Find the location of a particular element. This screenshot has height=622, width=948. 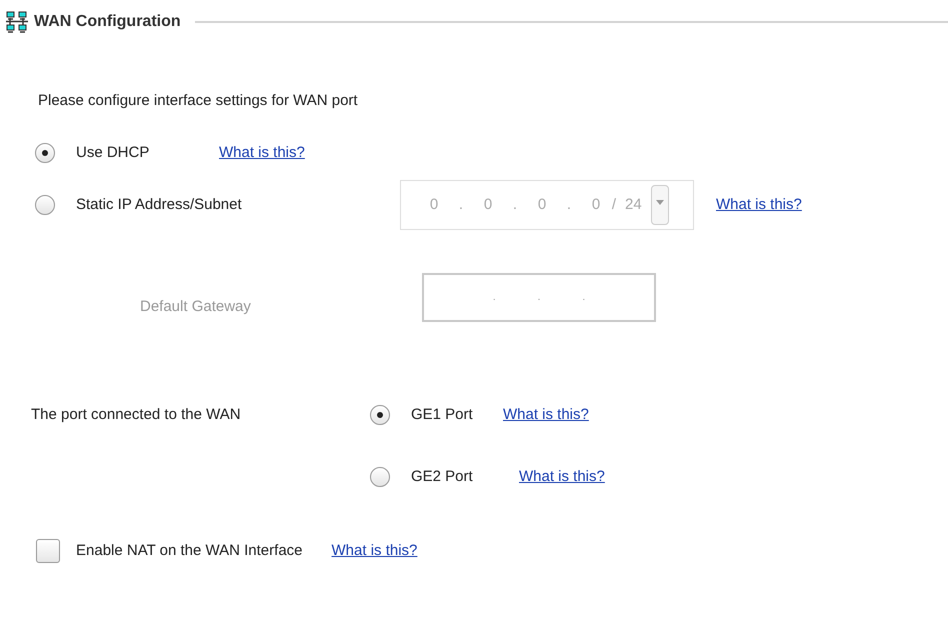

prefix-text: 24 is located at coordinates (634, 204).